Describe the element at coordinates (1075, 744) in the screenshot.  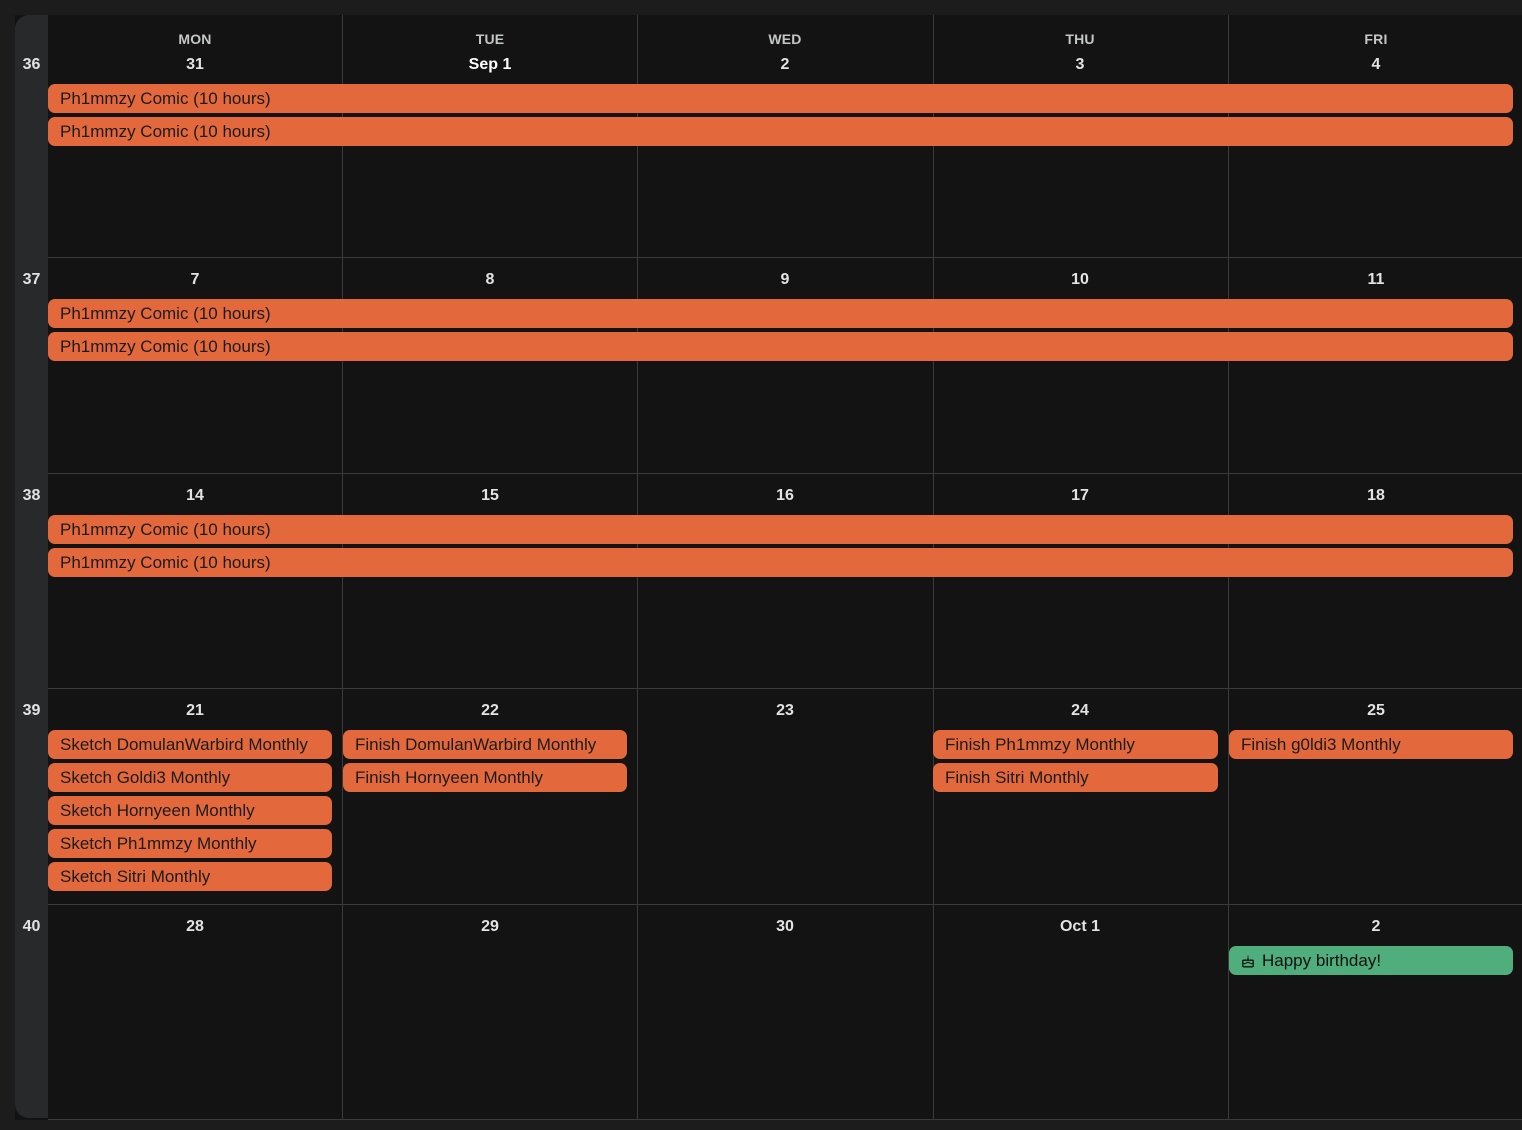
I see `event-chip: Finish Ph1mmzy Monthly` at that location.